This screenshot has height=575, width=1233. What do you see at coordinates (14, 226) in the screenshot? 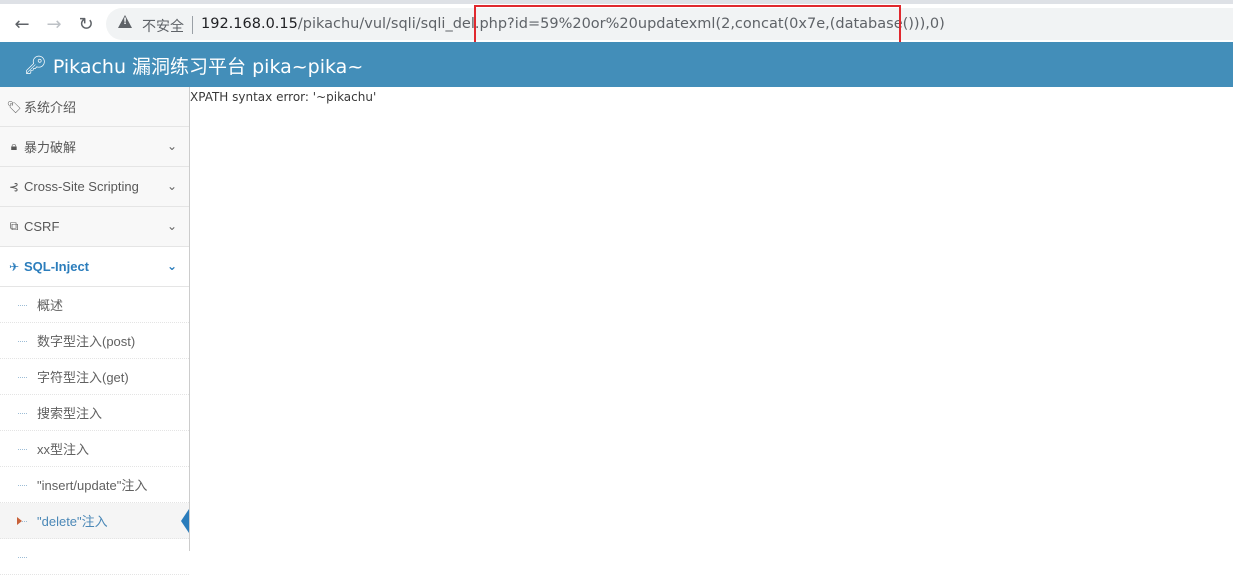
I see `external-link-icon: ⧉` at bounding box center [14, 226].